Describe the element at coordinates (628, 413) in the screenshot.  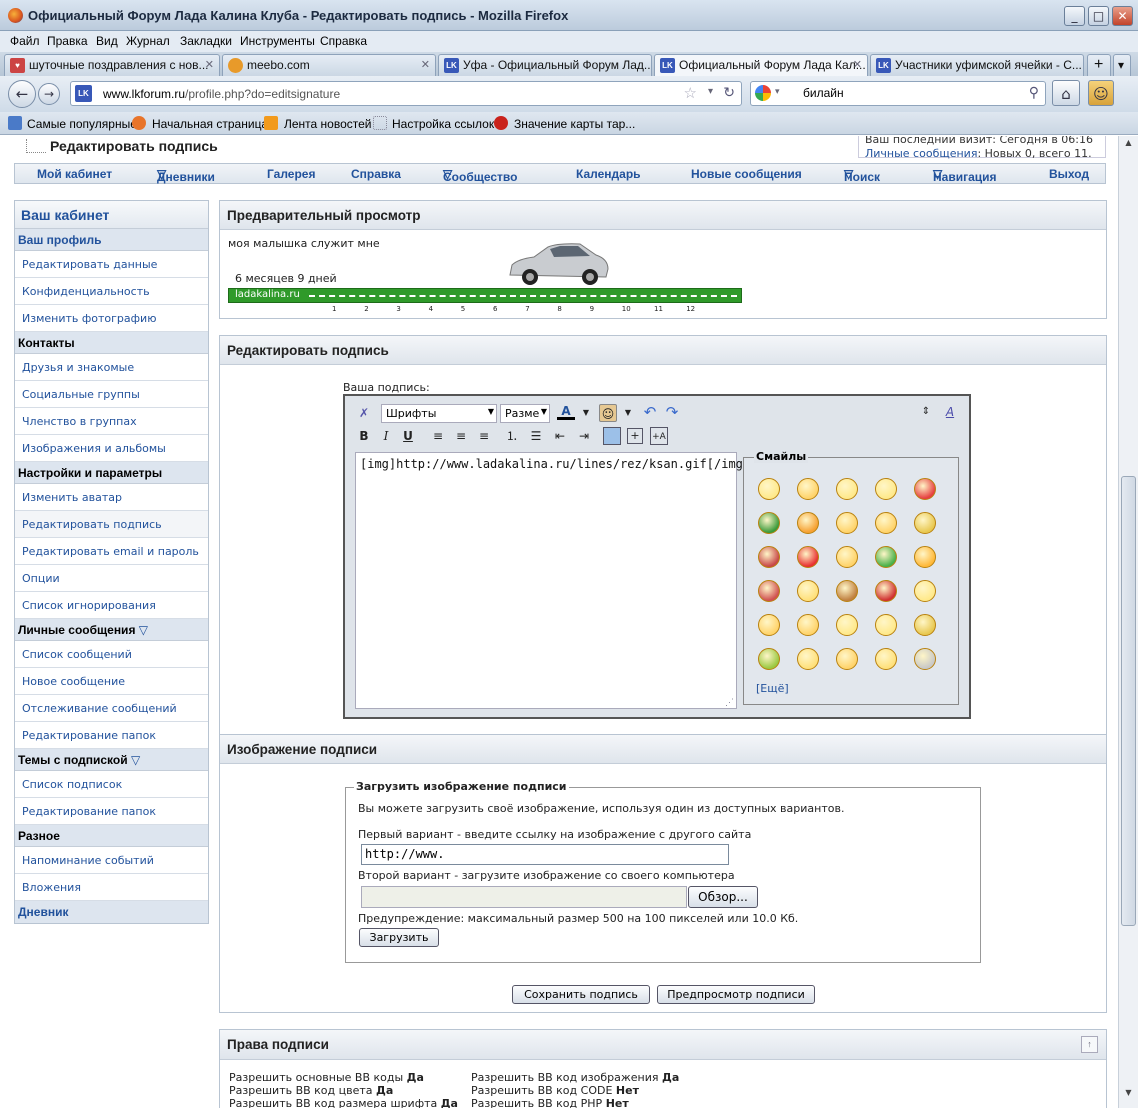
I see `smilie-dropdown-icon: ▼` at that location.